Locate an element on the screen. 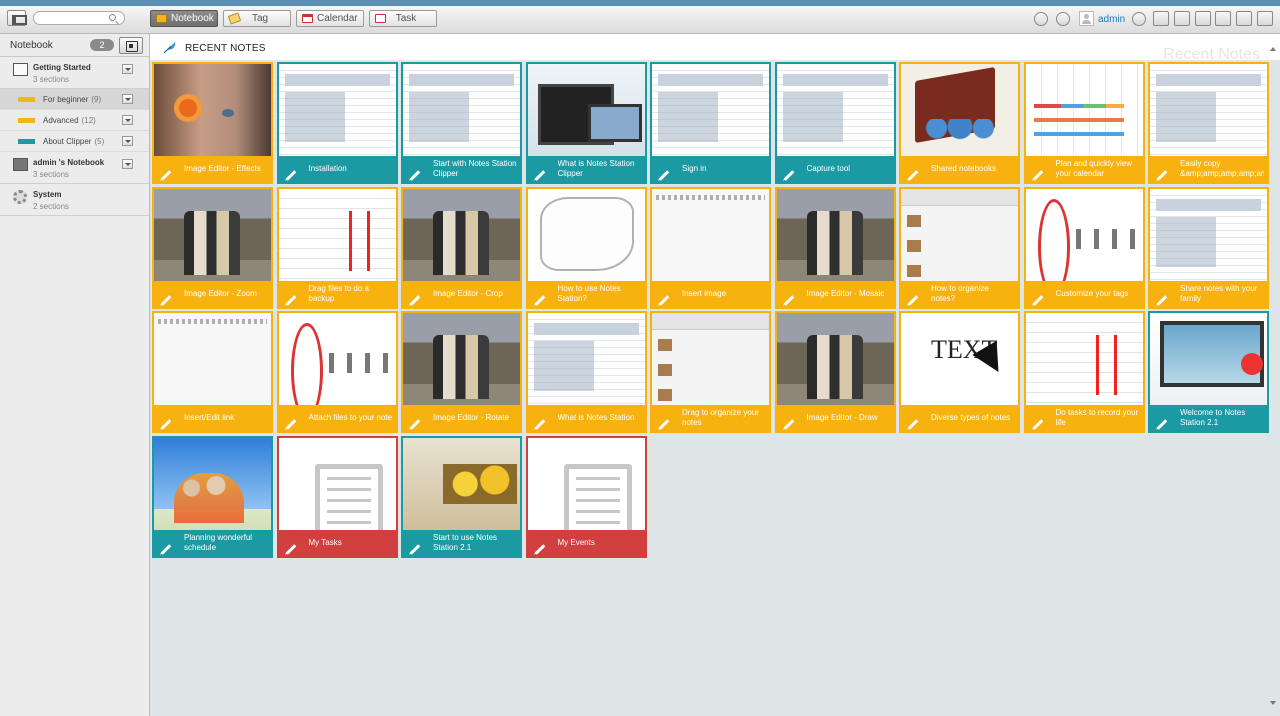 Image resolution: width=1280 pixels, height=716 pixels. tab-notebook: Notebook is located at coordinates (184, 18).